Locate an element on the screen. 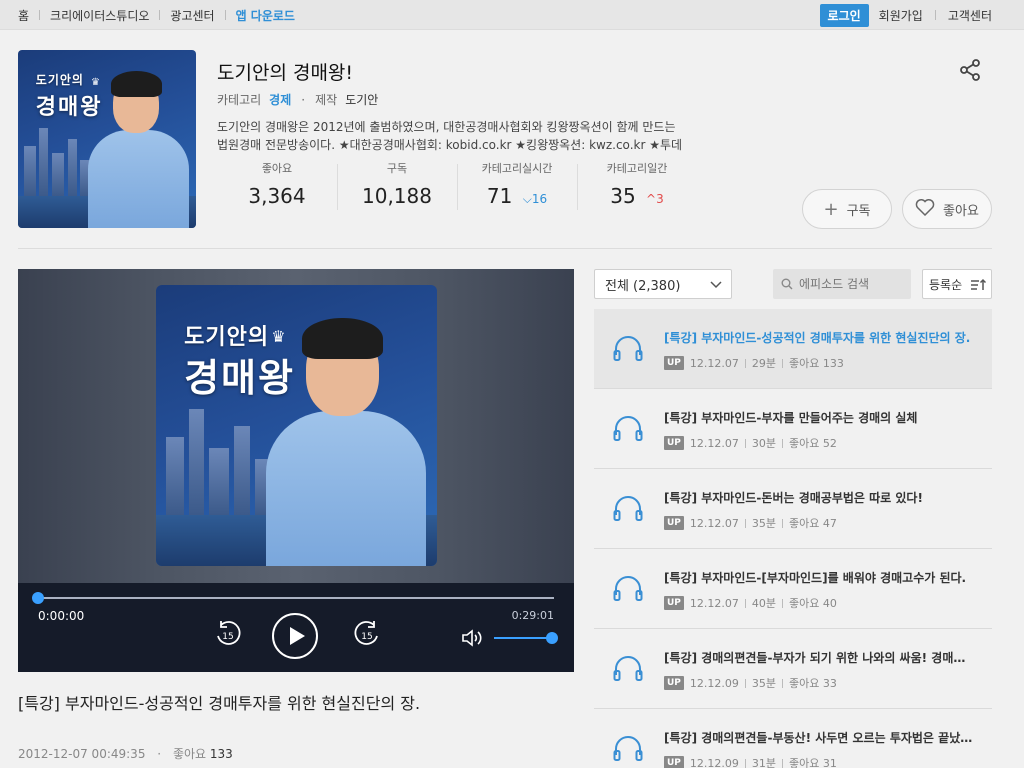 Image resolution: width=1024 pixels, height=768 pixels. episode-meta: 2012-12-07 00:49:35 · 좋아요 133 is located at coordinates (125, 754).